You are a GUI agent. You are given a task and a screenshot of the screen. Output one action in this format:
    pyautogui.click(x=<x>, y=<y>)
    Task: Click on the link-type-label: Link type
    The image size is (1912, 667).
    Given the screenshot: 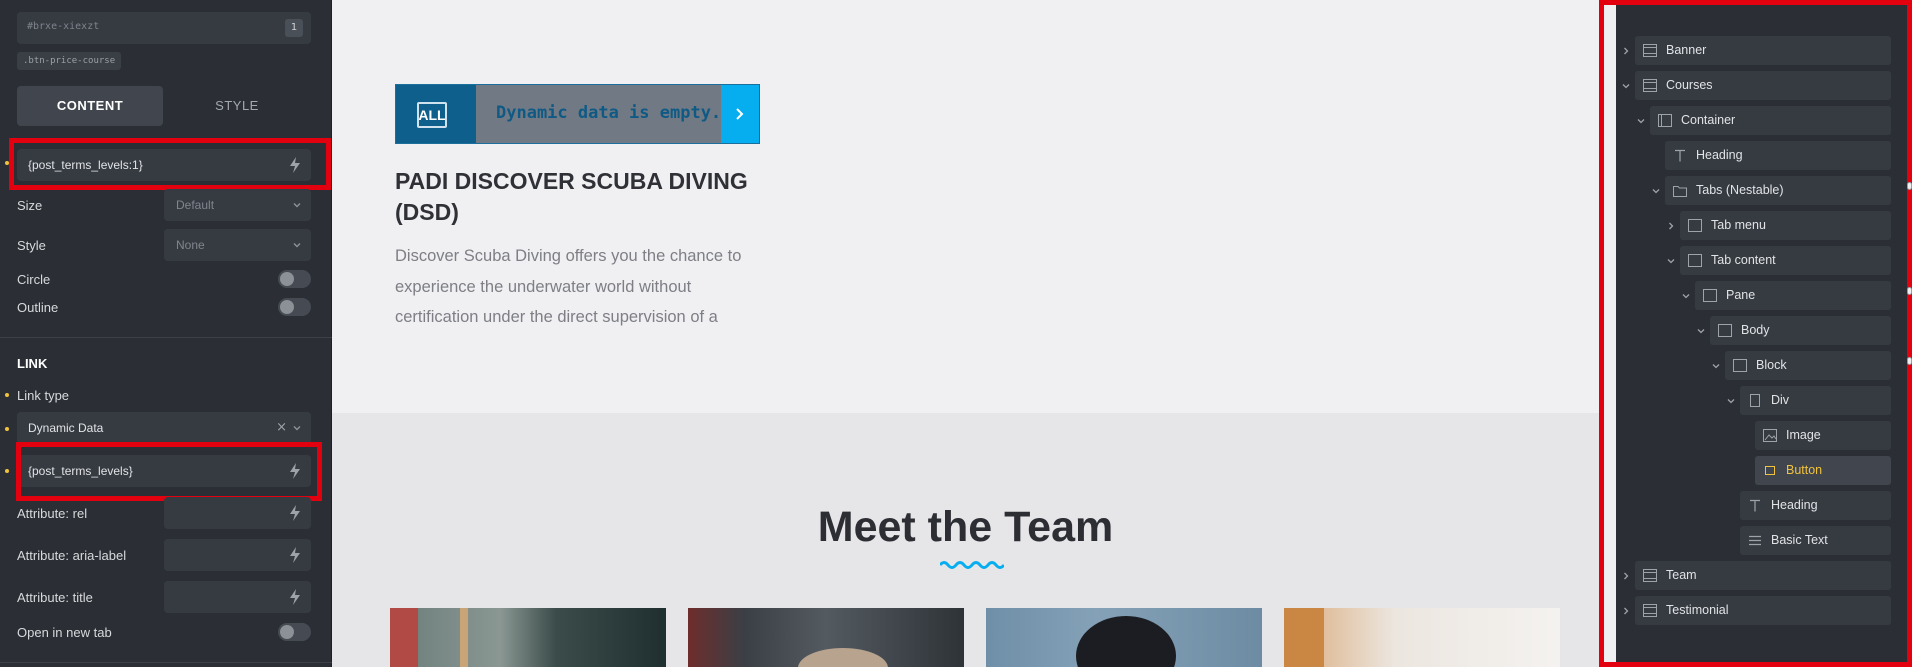 What is the action you would take?
    pyautogui.click(x=43, y=395)
    